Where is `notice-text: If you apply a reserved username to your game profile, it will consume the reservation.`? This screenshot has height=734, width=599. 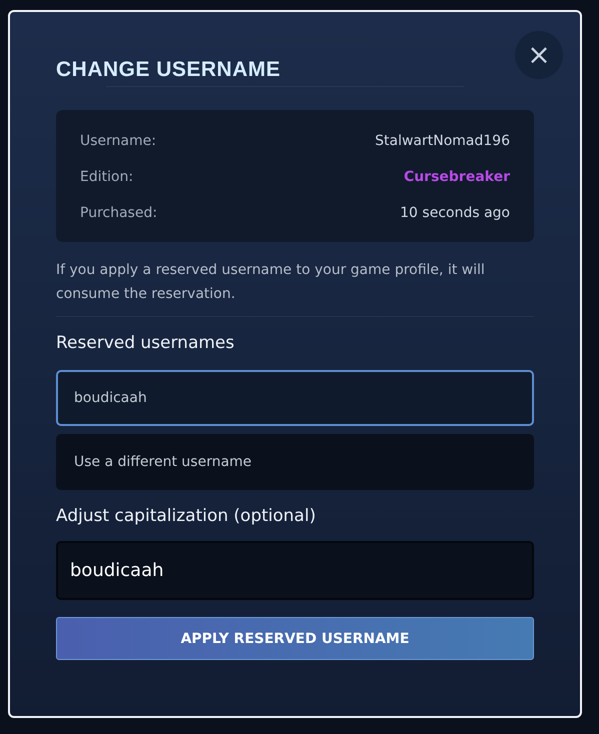
notice-text: If you apply a reserved username to your game profile, it will consume the reservation. is located at coordinates (271, 282).